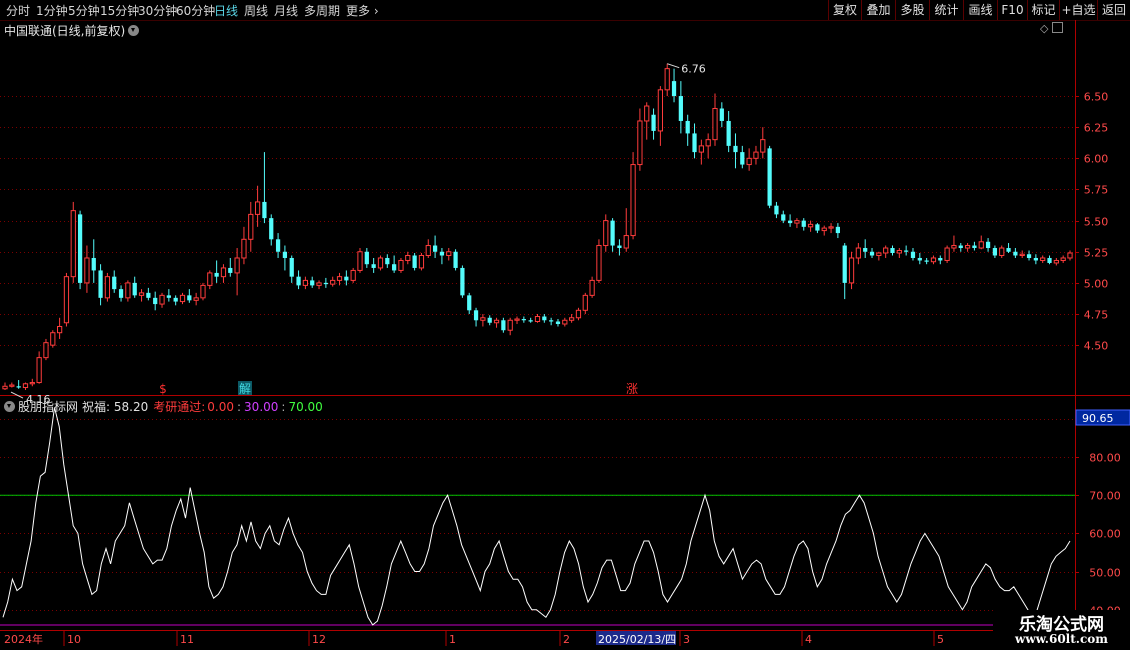 The width and height of the screenshot is (1130, 650). I want to click on zhufu-label: 祝福: 58.20, so click(115, 407).